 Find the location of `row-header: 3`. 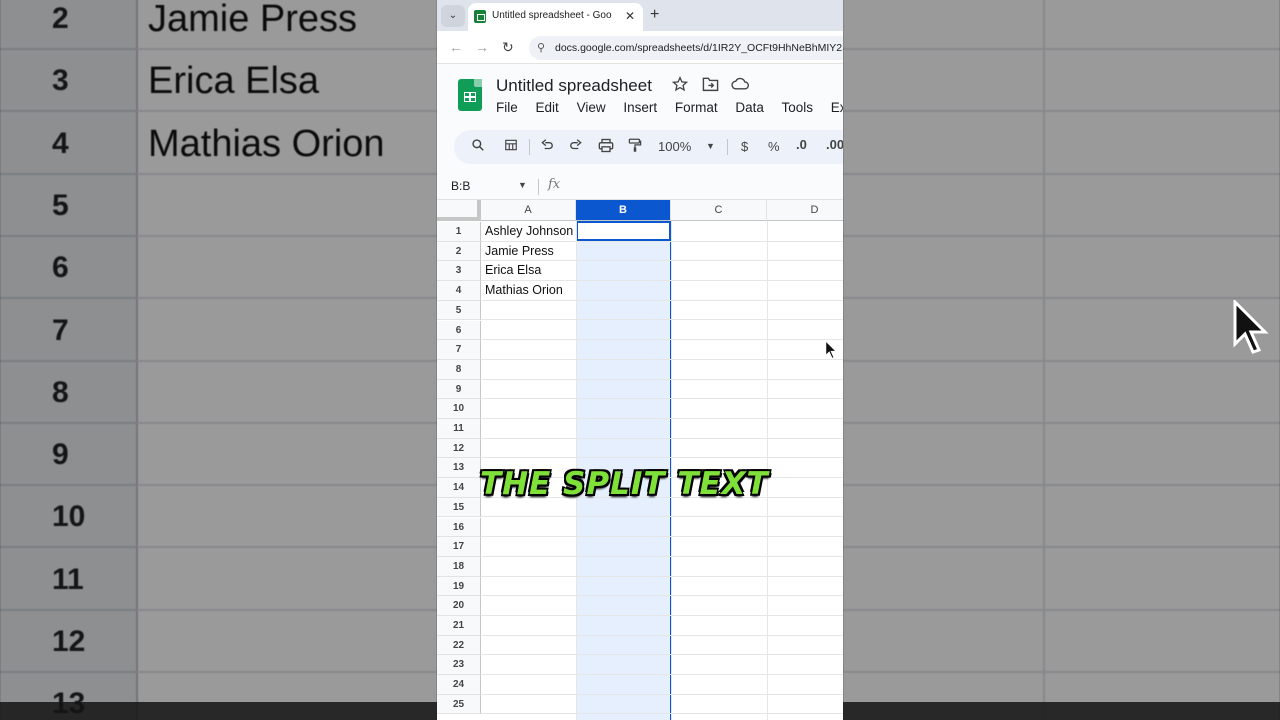

row-header: 3 is located at coordinates (459, 271).